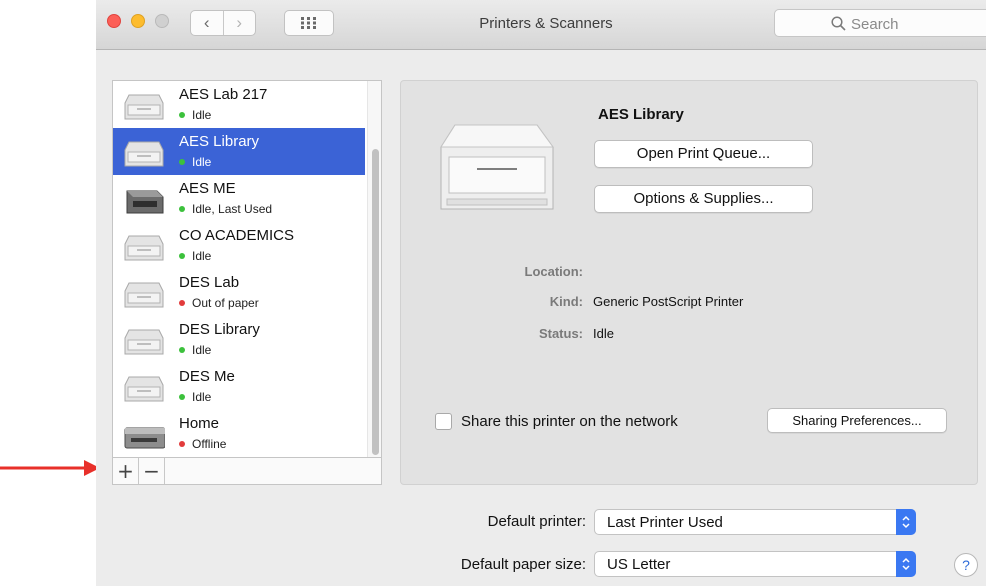  I want to click on show-all-button, so click(309, 23).